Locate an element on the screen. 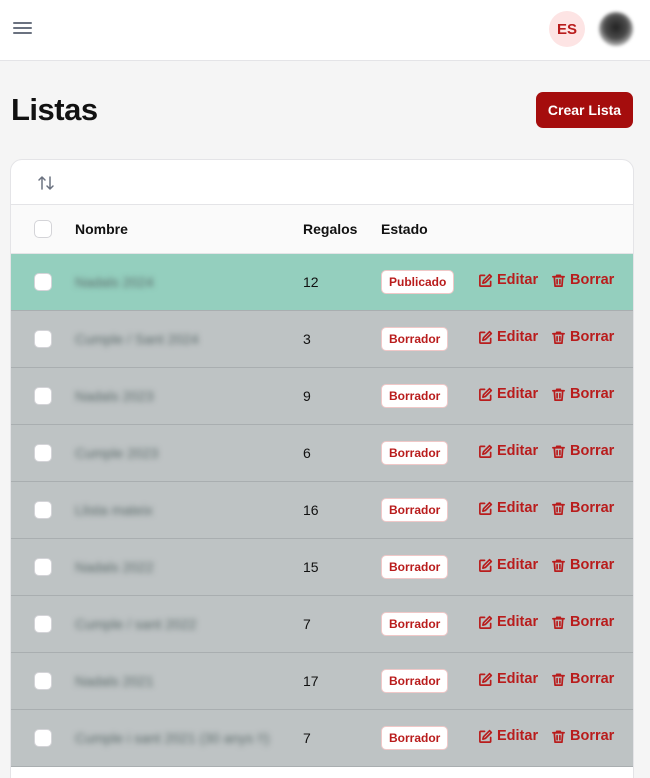  table-row: Nadals 2023 9 Borrador Editar Borrar is located at coordinates (322, 396).